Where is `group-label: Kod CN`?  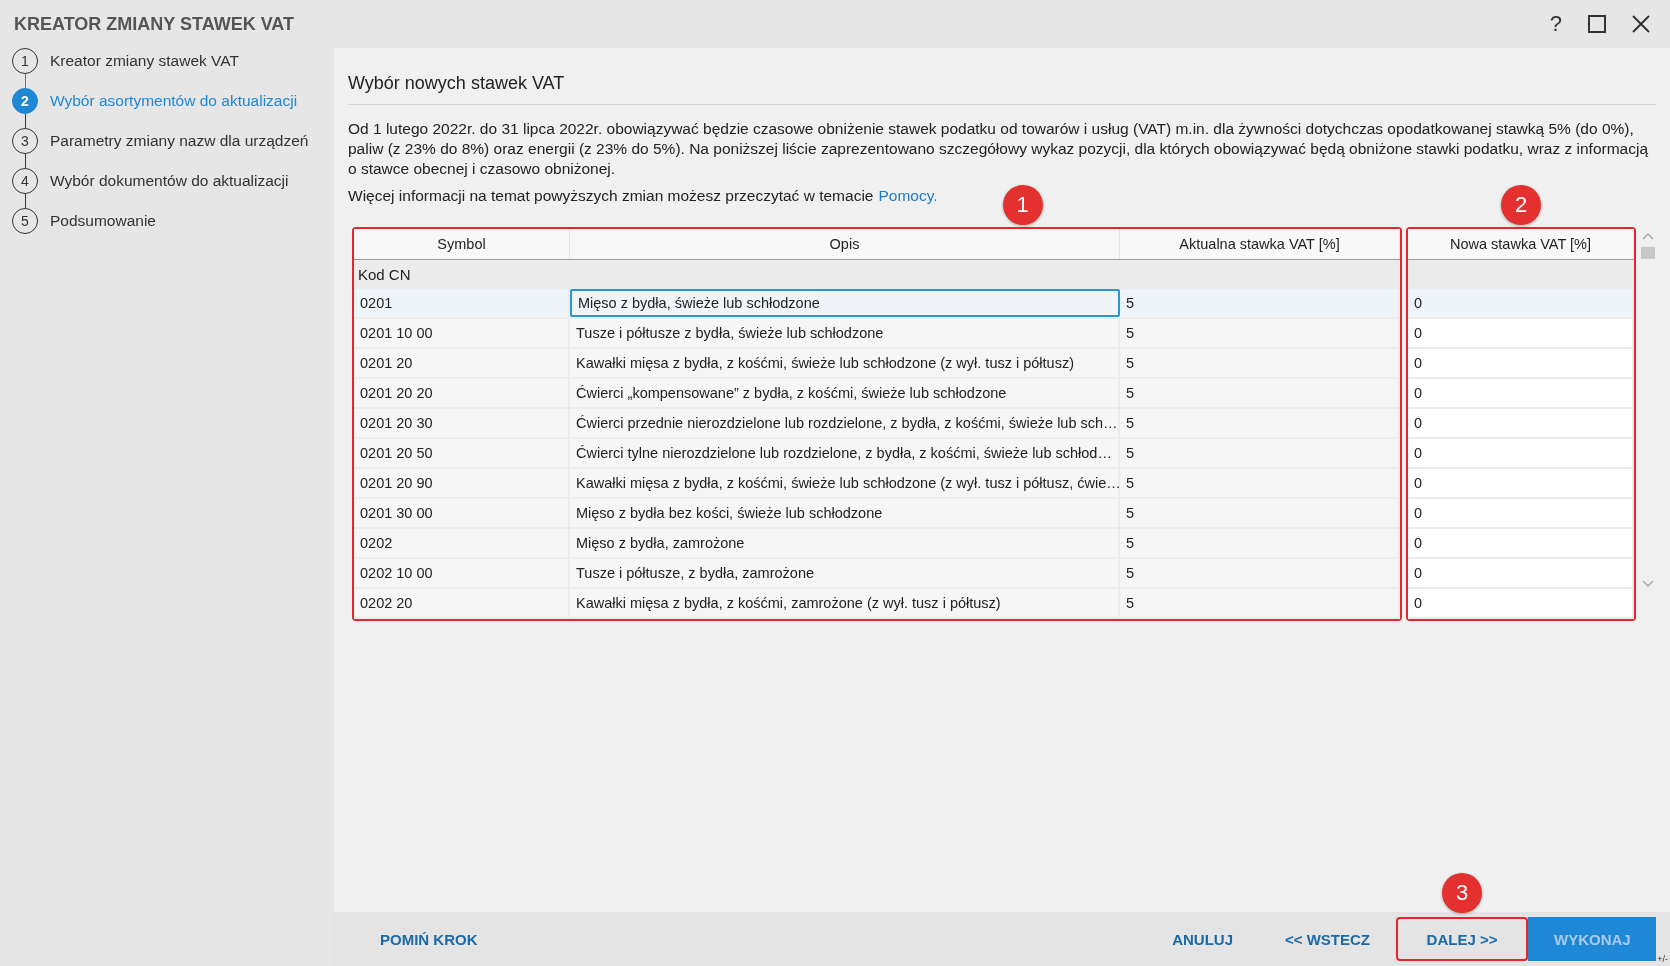 group-label: Kod CN is located at coordinates (384, 274).